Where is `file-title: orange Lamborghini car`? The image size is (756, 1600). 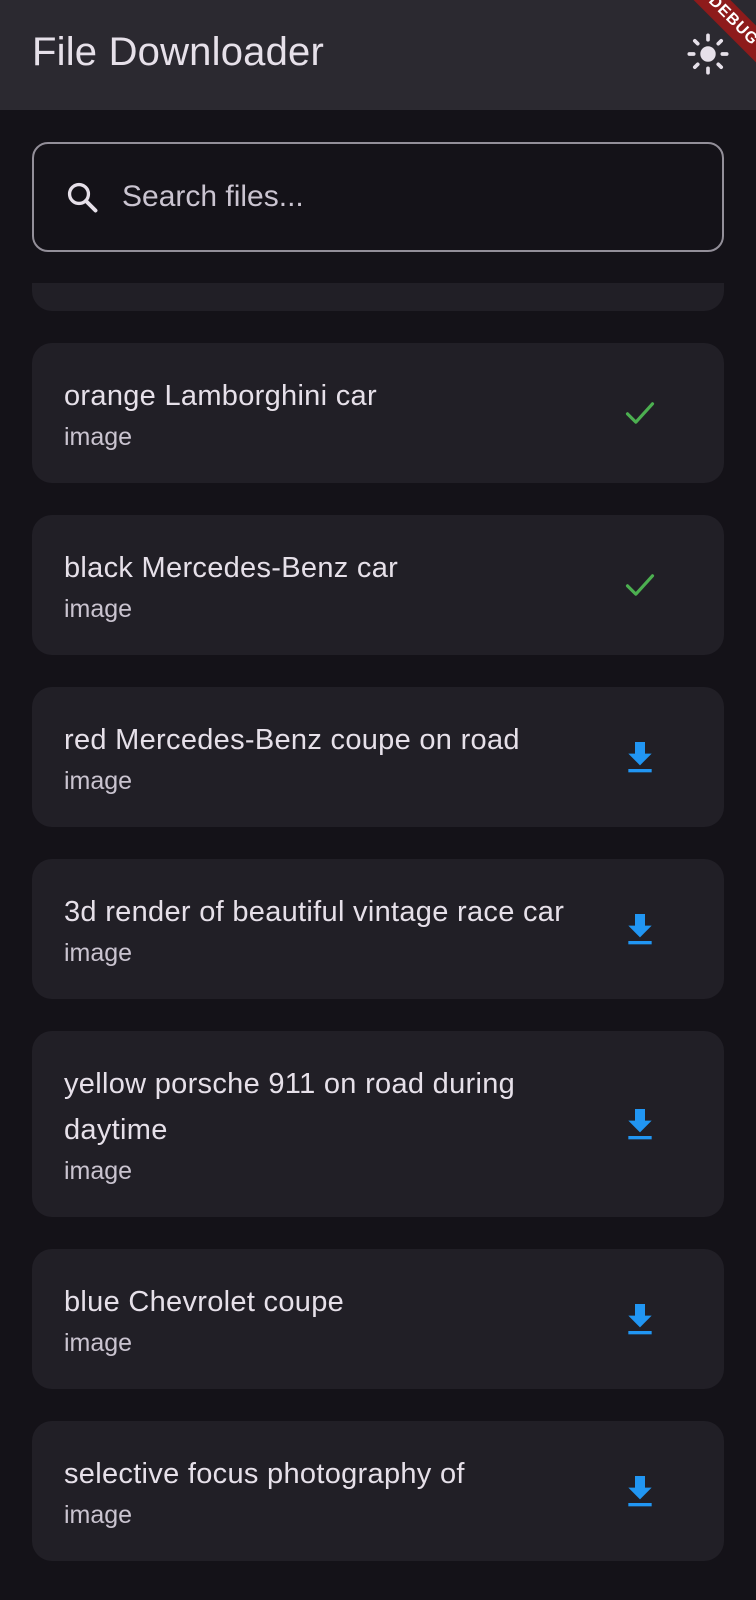
file-title: orange Lamborghini car is located at coordinates (220, 396).